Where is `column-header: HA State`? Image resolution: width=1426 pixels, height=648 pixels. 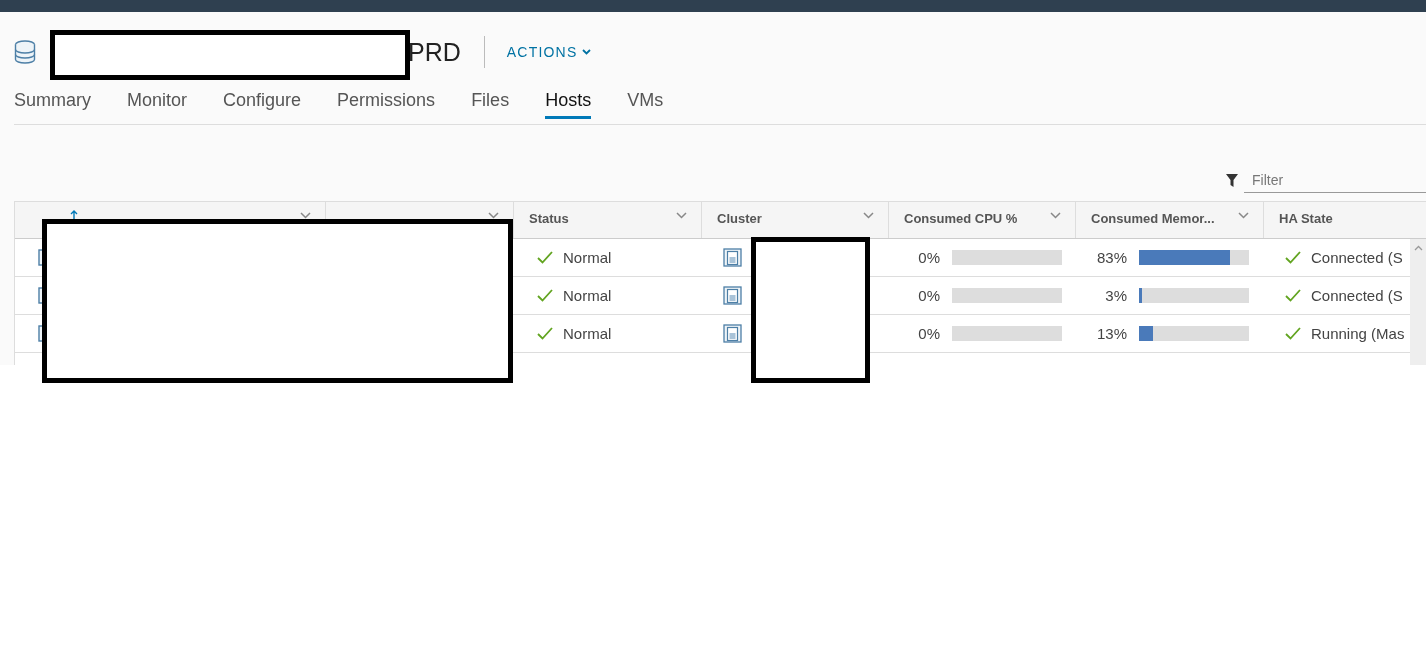 column-header: HA State is located at coordinates (1306, 218).